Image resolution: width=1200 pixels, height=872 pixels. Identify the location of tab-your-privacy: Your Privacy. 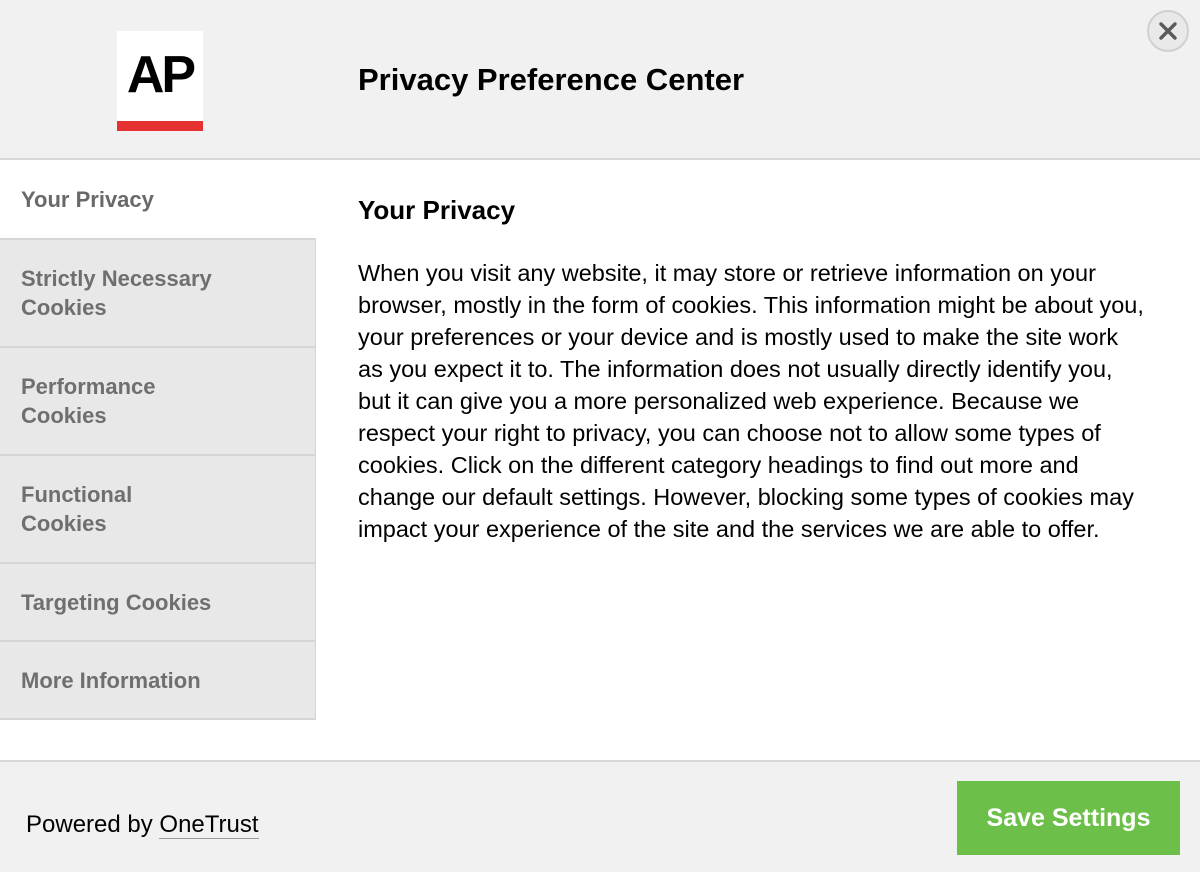
(158, 200).